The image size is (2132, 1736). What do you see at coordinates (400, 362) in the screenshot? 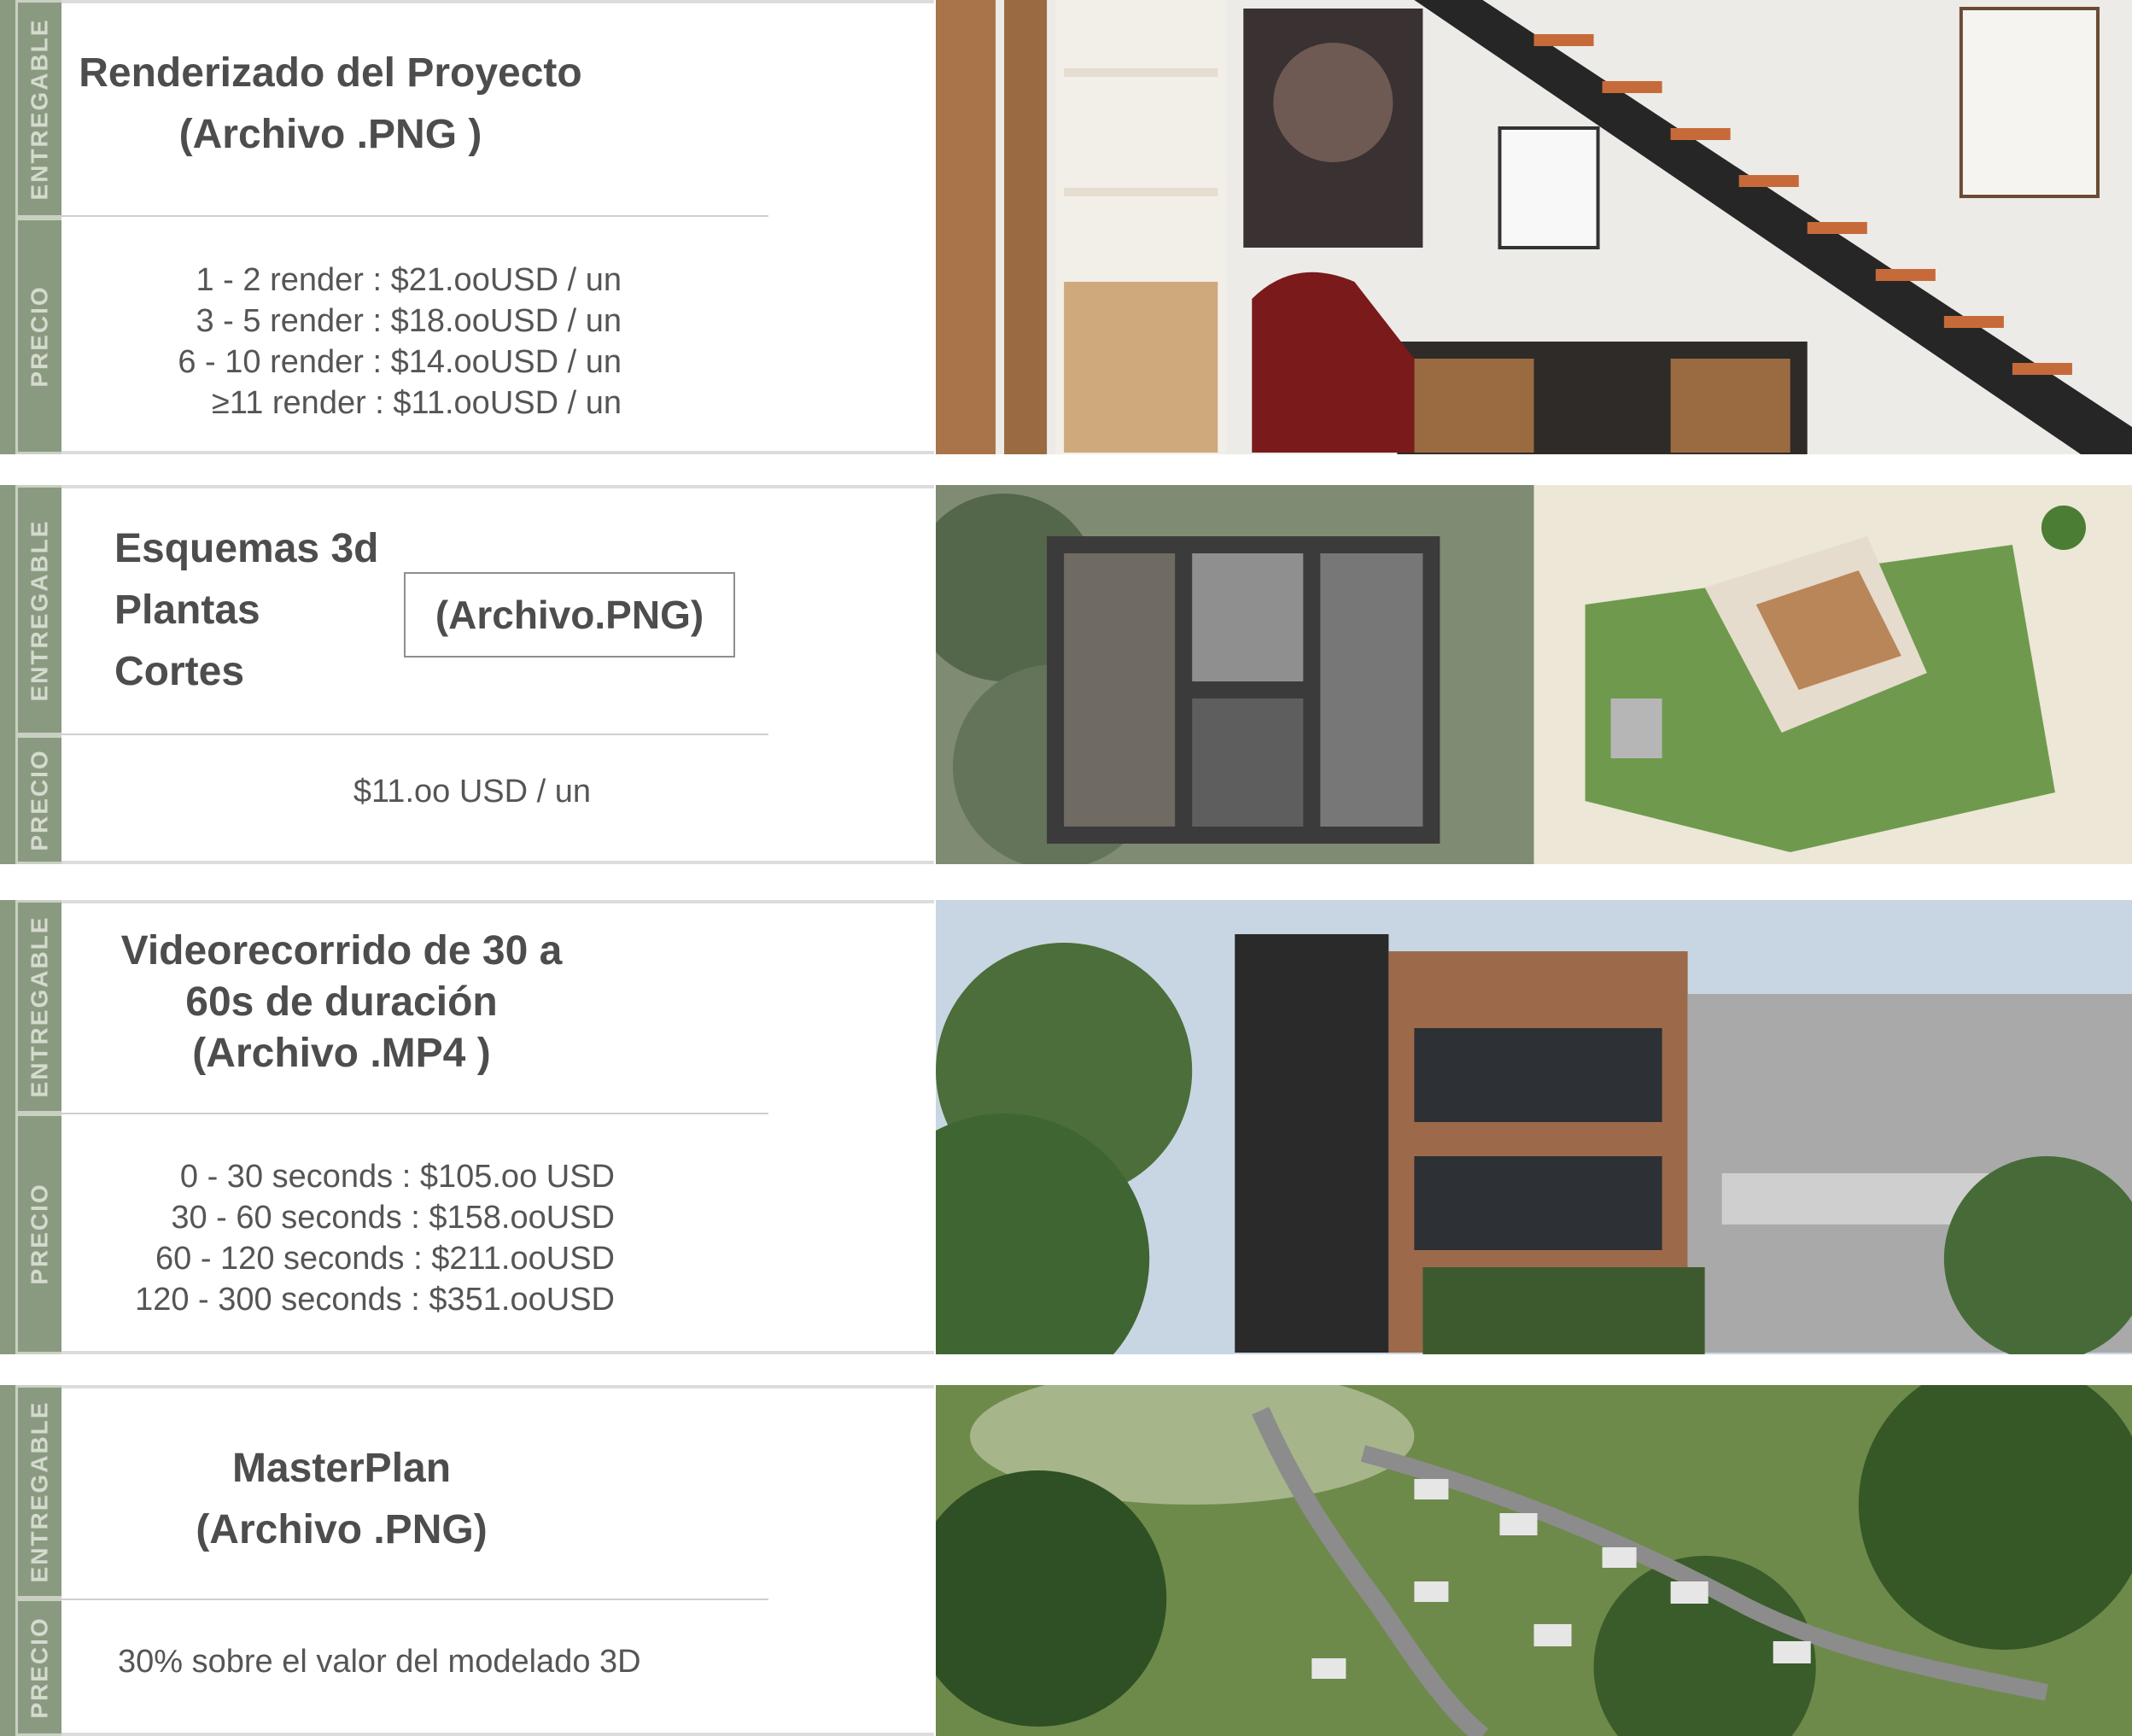
I see `price-item: 6 - 10 render : $14.ooUSD / un` at bounding box center [400, 362].